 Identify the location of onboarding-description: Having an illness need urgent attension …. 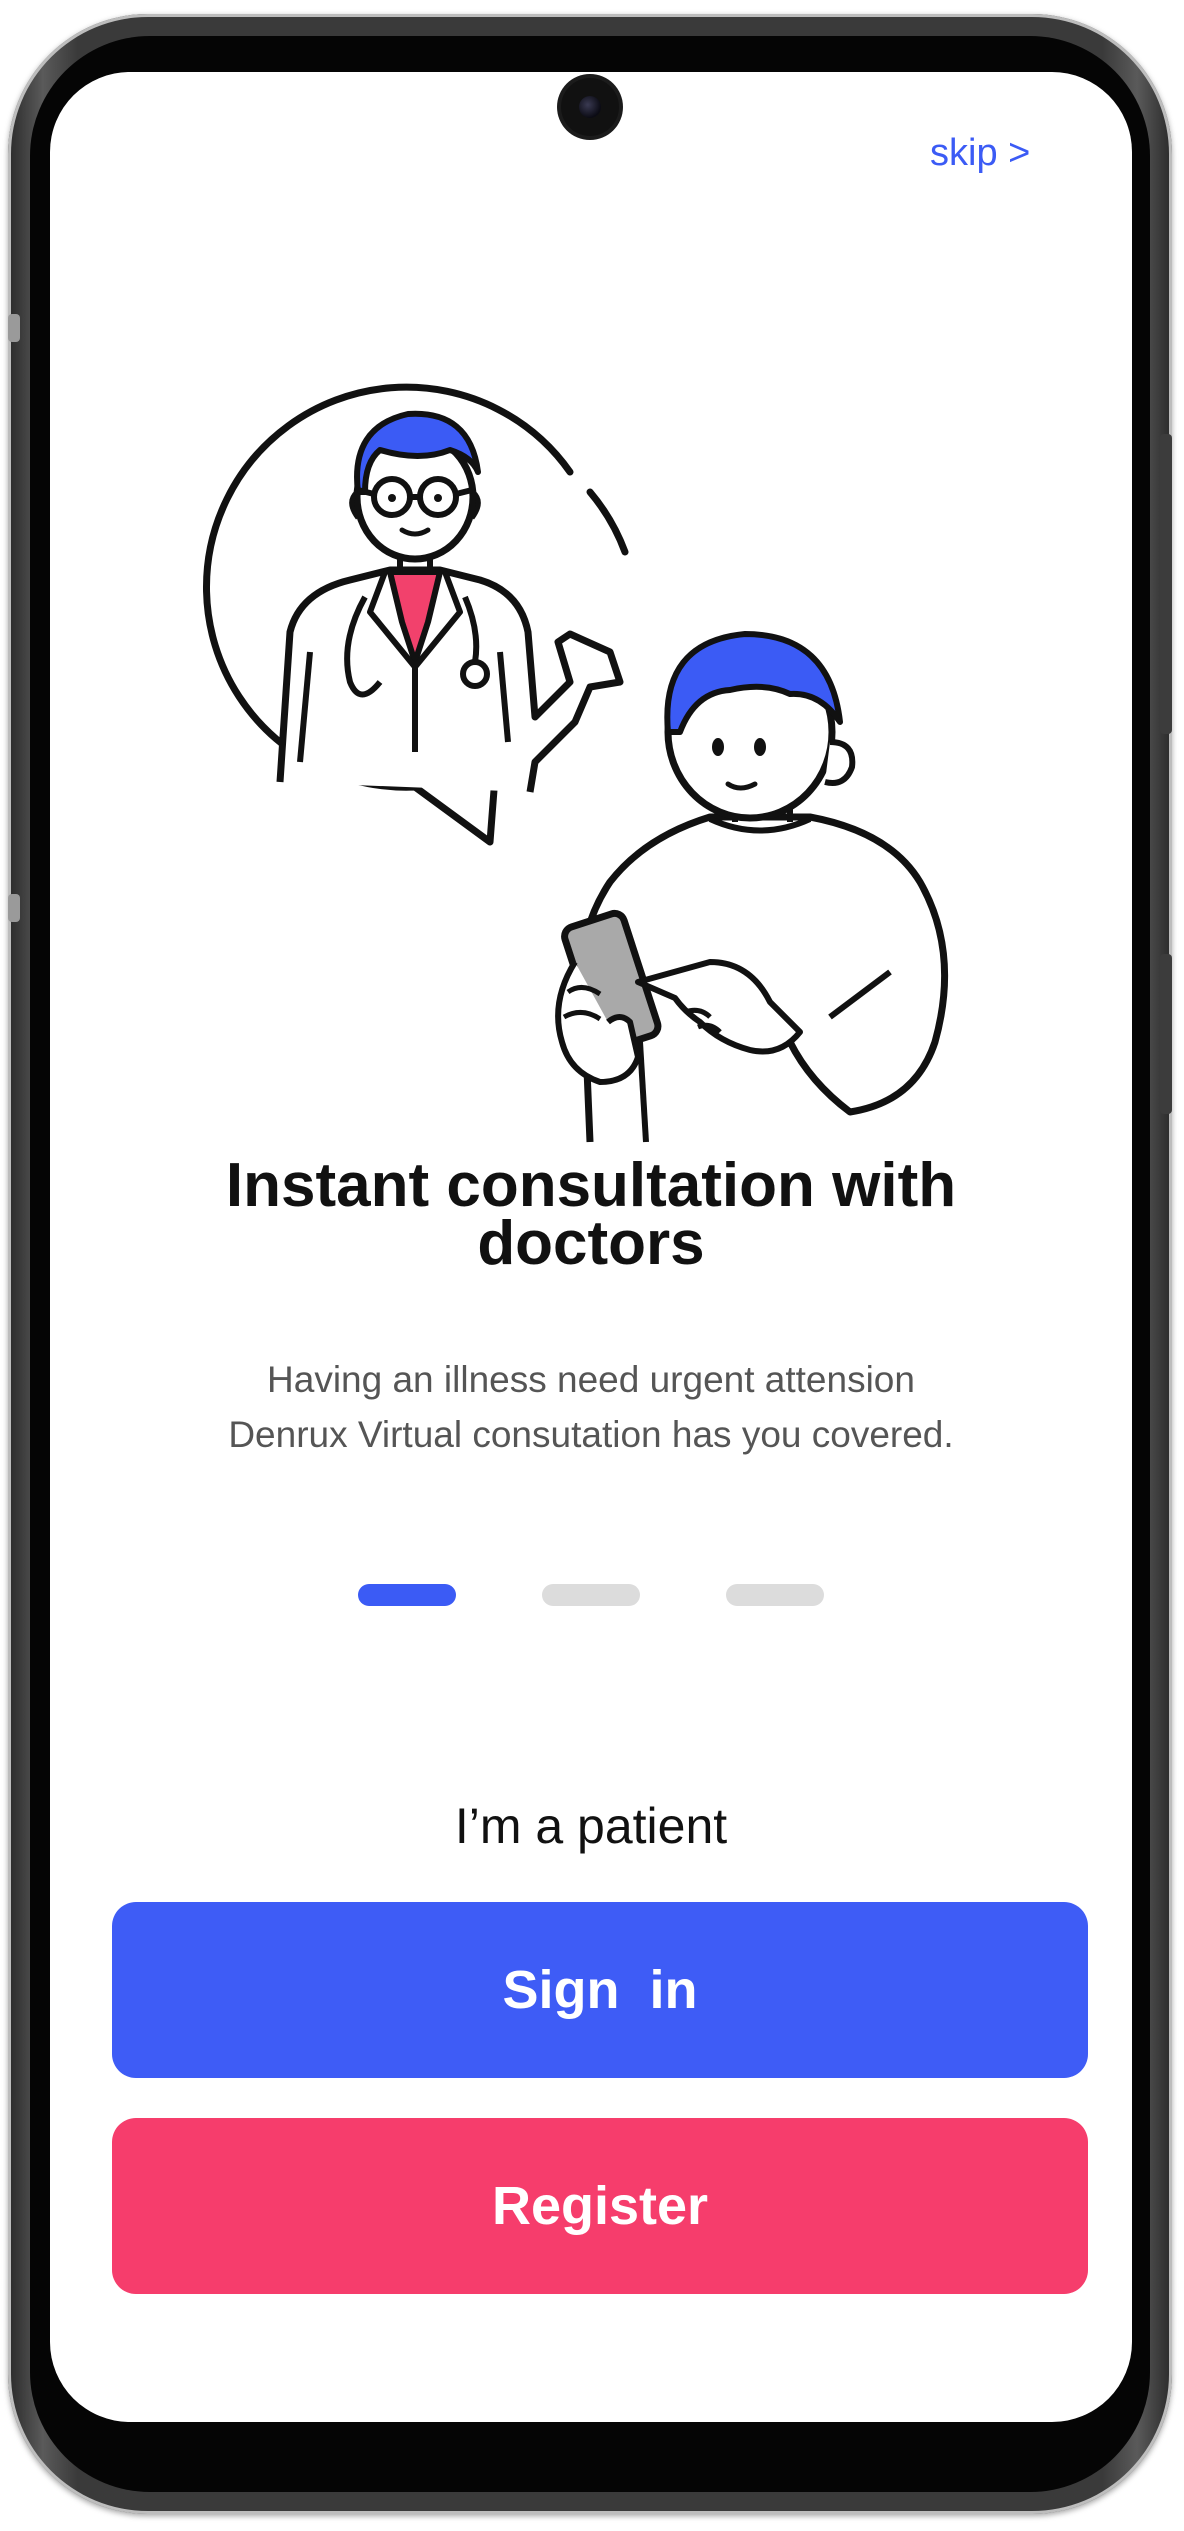
(591, 1407).